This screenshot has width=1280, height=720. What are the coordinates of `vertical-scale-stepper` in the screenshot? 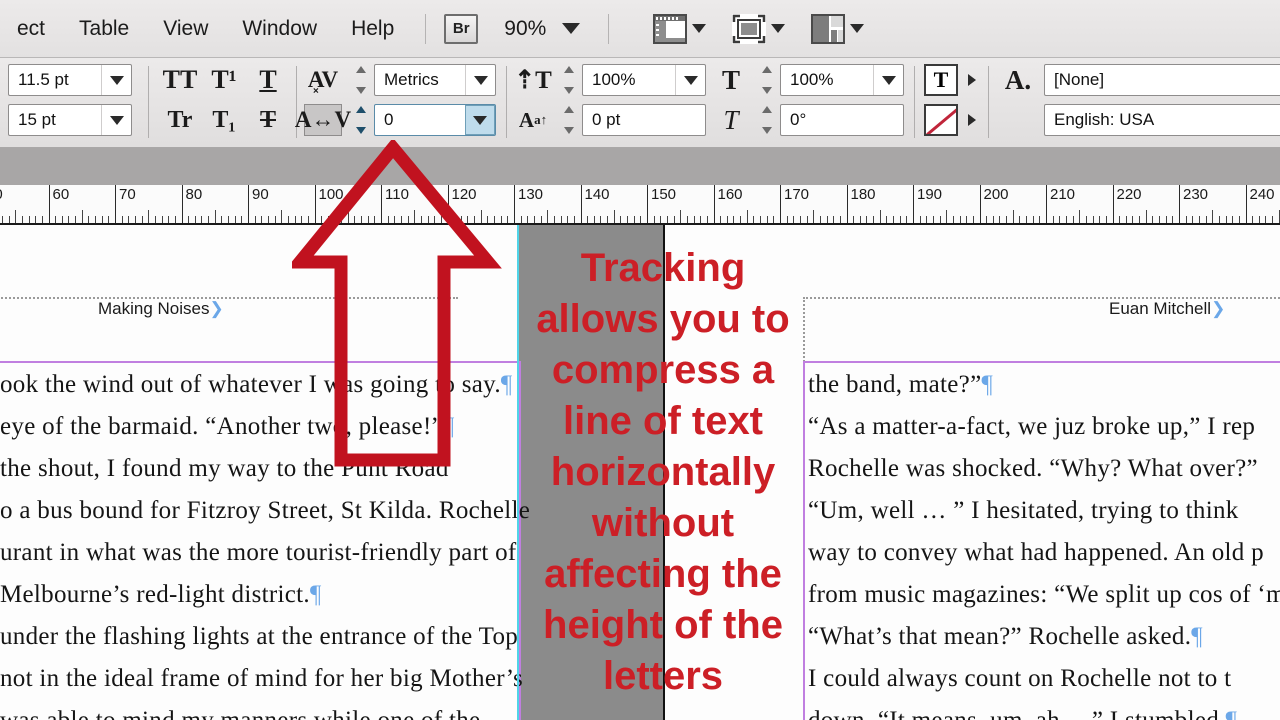 It's located at (568, 80).